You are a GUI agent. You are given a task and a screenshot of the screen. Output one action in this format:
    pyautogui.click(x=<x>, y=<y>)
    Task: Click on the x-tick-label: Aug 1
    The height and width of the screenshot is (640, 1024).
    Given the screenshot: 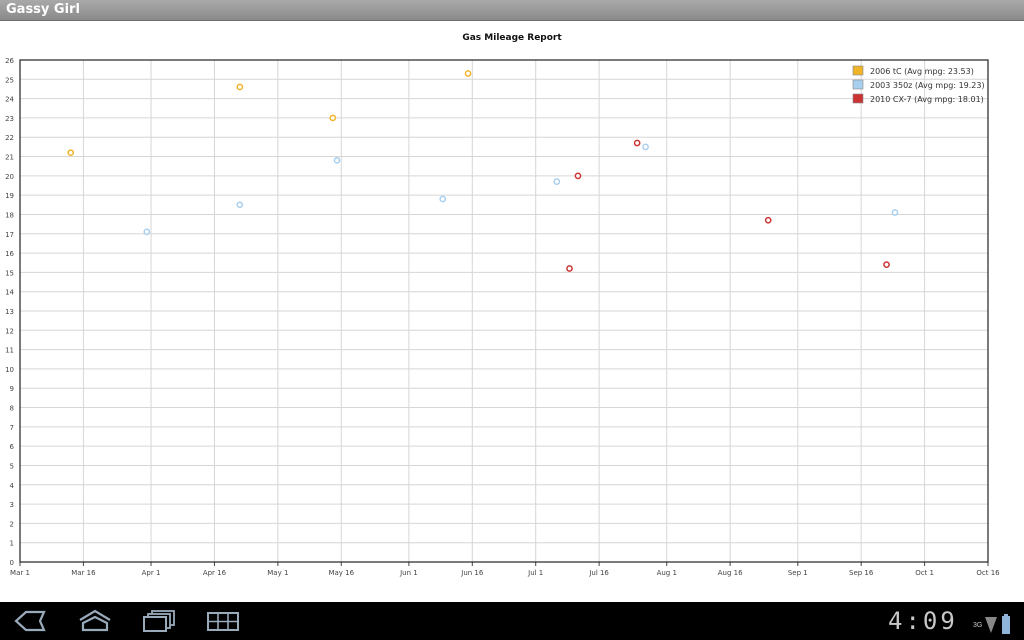 What is the action you would take?
    pyautogui.click(x=667, y=573)
    